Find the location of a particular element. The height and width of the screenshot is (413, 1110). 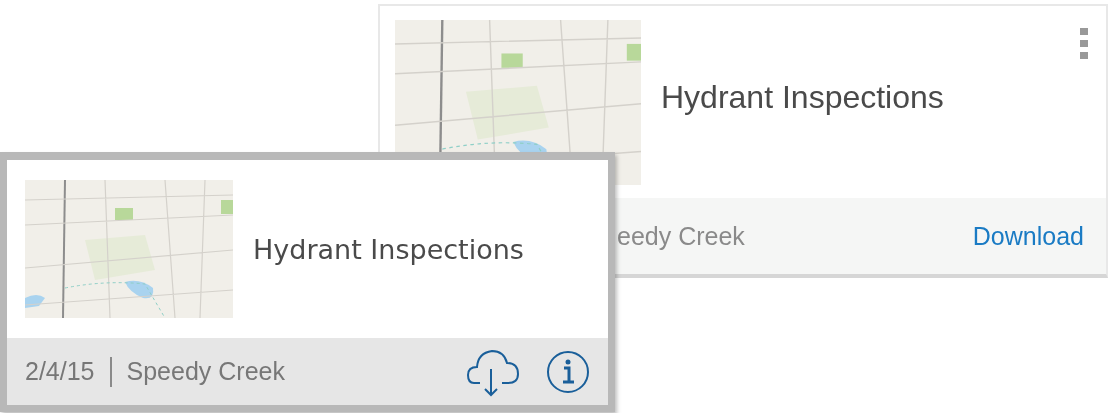

location-text: eedy Creek is located at coordinates (681, 236).